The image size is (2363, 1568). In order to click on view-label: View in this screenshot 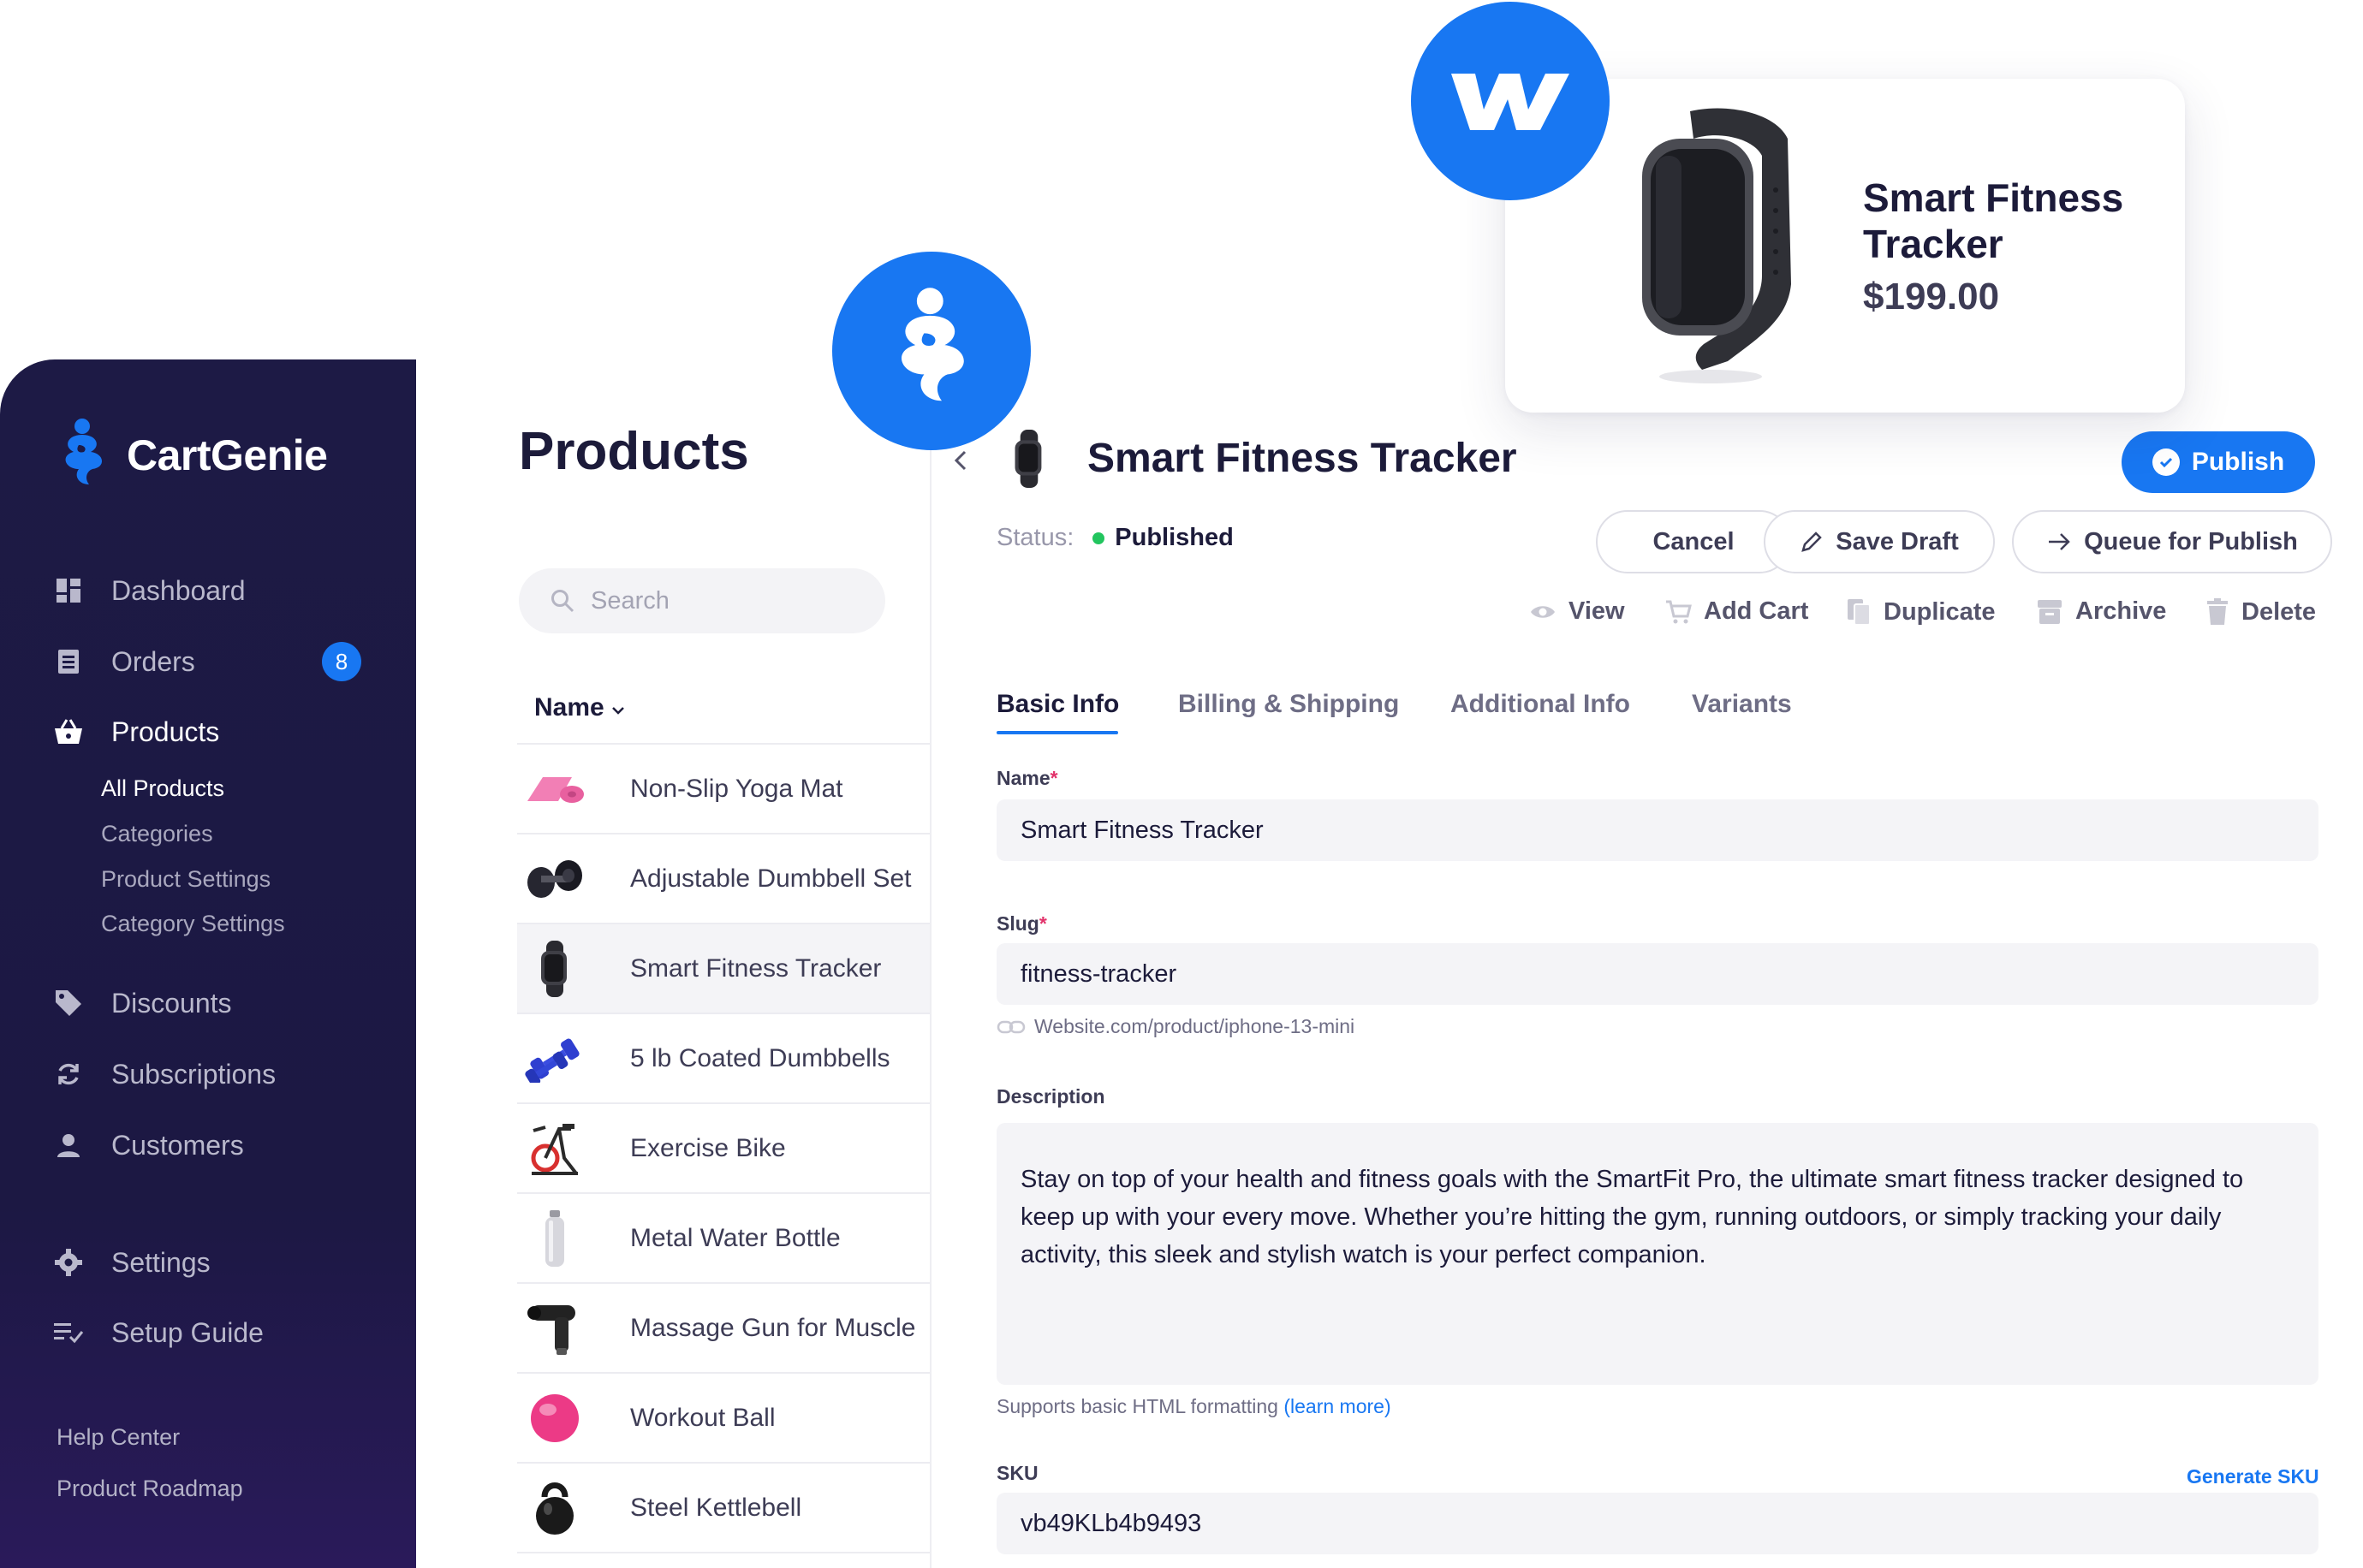, I will do `click(1596, 611)`.